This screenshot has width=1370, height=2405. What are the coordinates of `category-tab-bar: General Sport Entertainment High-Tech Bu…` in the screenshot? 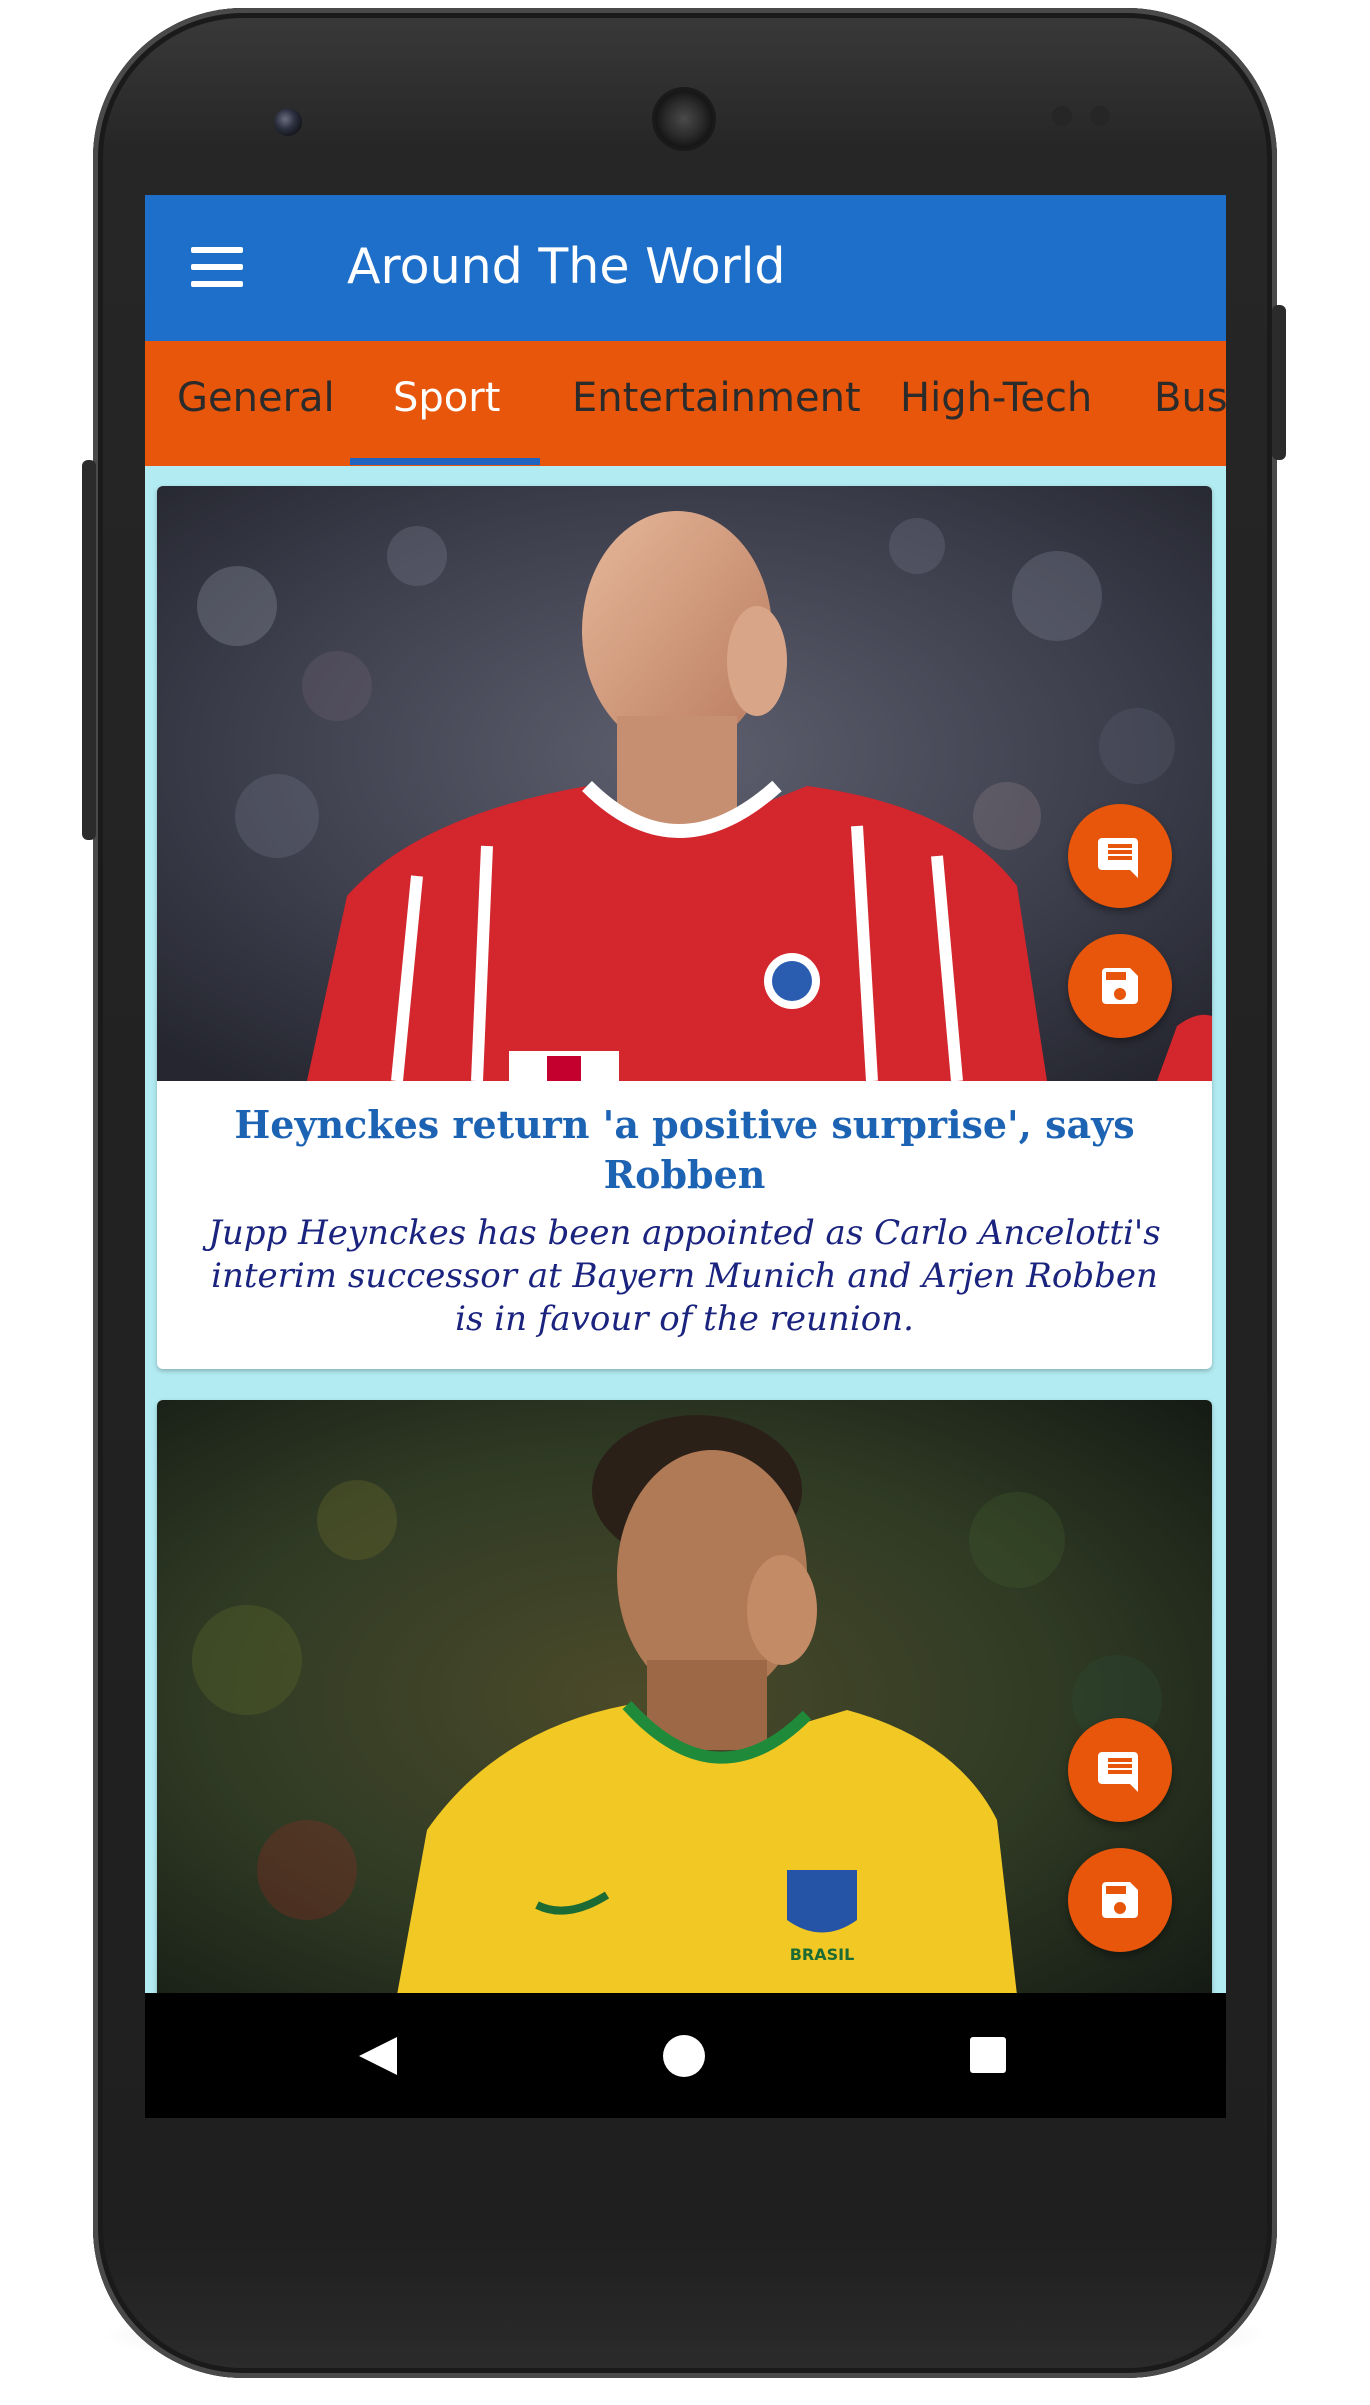 It's located at (685, 403).